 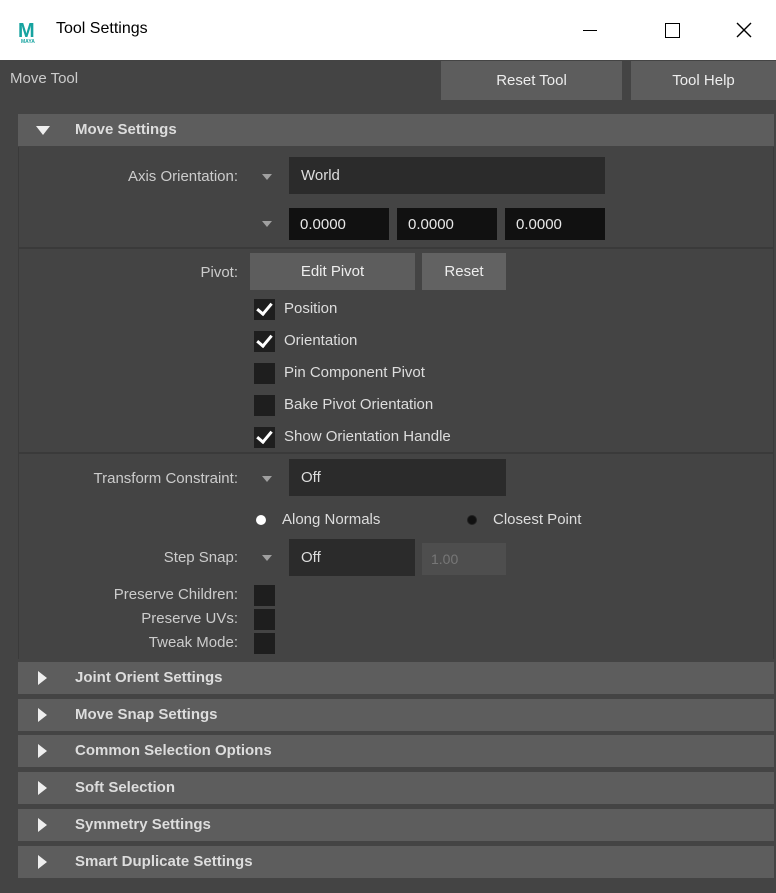 I want to click on pivot-label: Pivot:, so click(x=219, y=272).